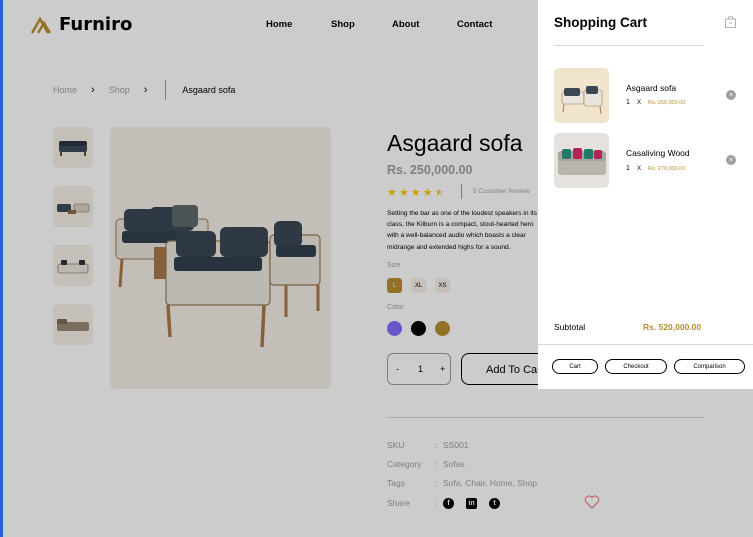 The height and width of the screenshot is (537, 753). Describe the element at coordinates (730, 22) in the screenshot. I see `bag-icon` at that location.